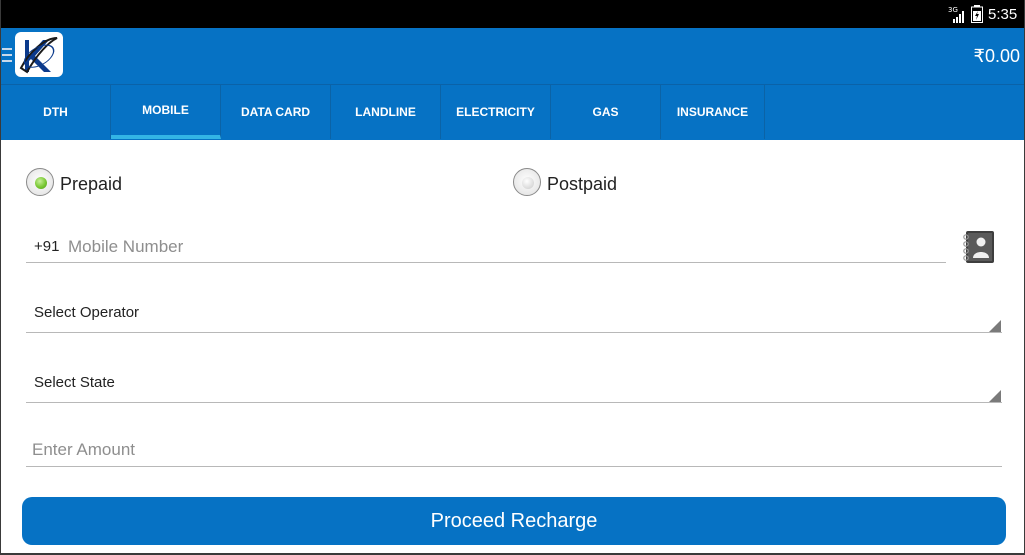 The width and height of the screenshot is (1025, 555). Describe the element at coordinates (7, 55) in the screenshot. I see `menu-icon` at that location.